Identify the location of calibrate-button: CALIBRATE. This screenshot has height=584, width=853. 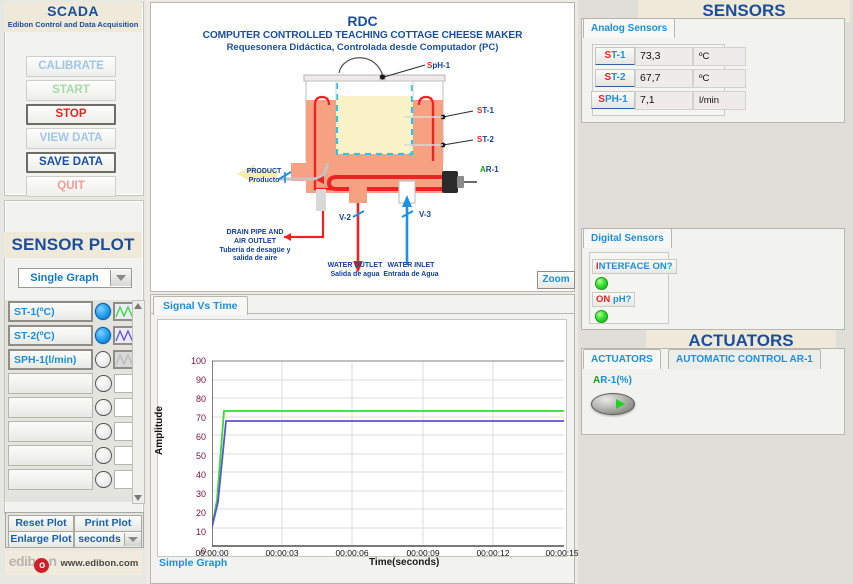
(71, 66).